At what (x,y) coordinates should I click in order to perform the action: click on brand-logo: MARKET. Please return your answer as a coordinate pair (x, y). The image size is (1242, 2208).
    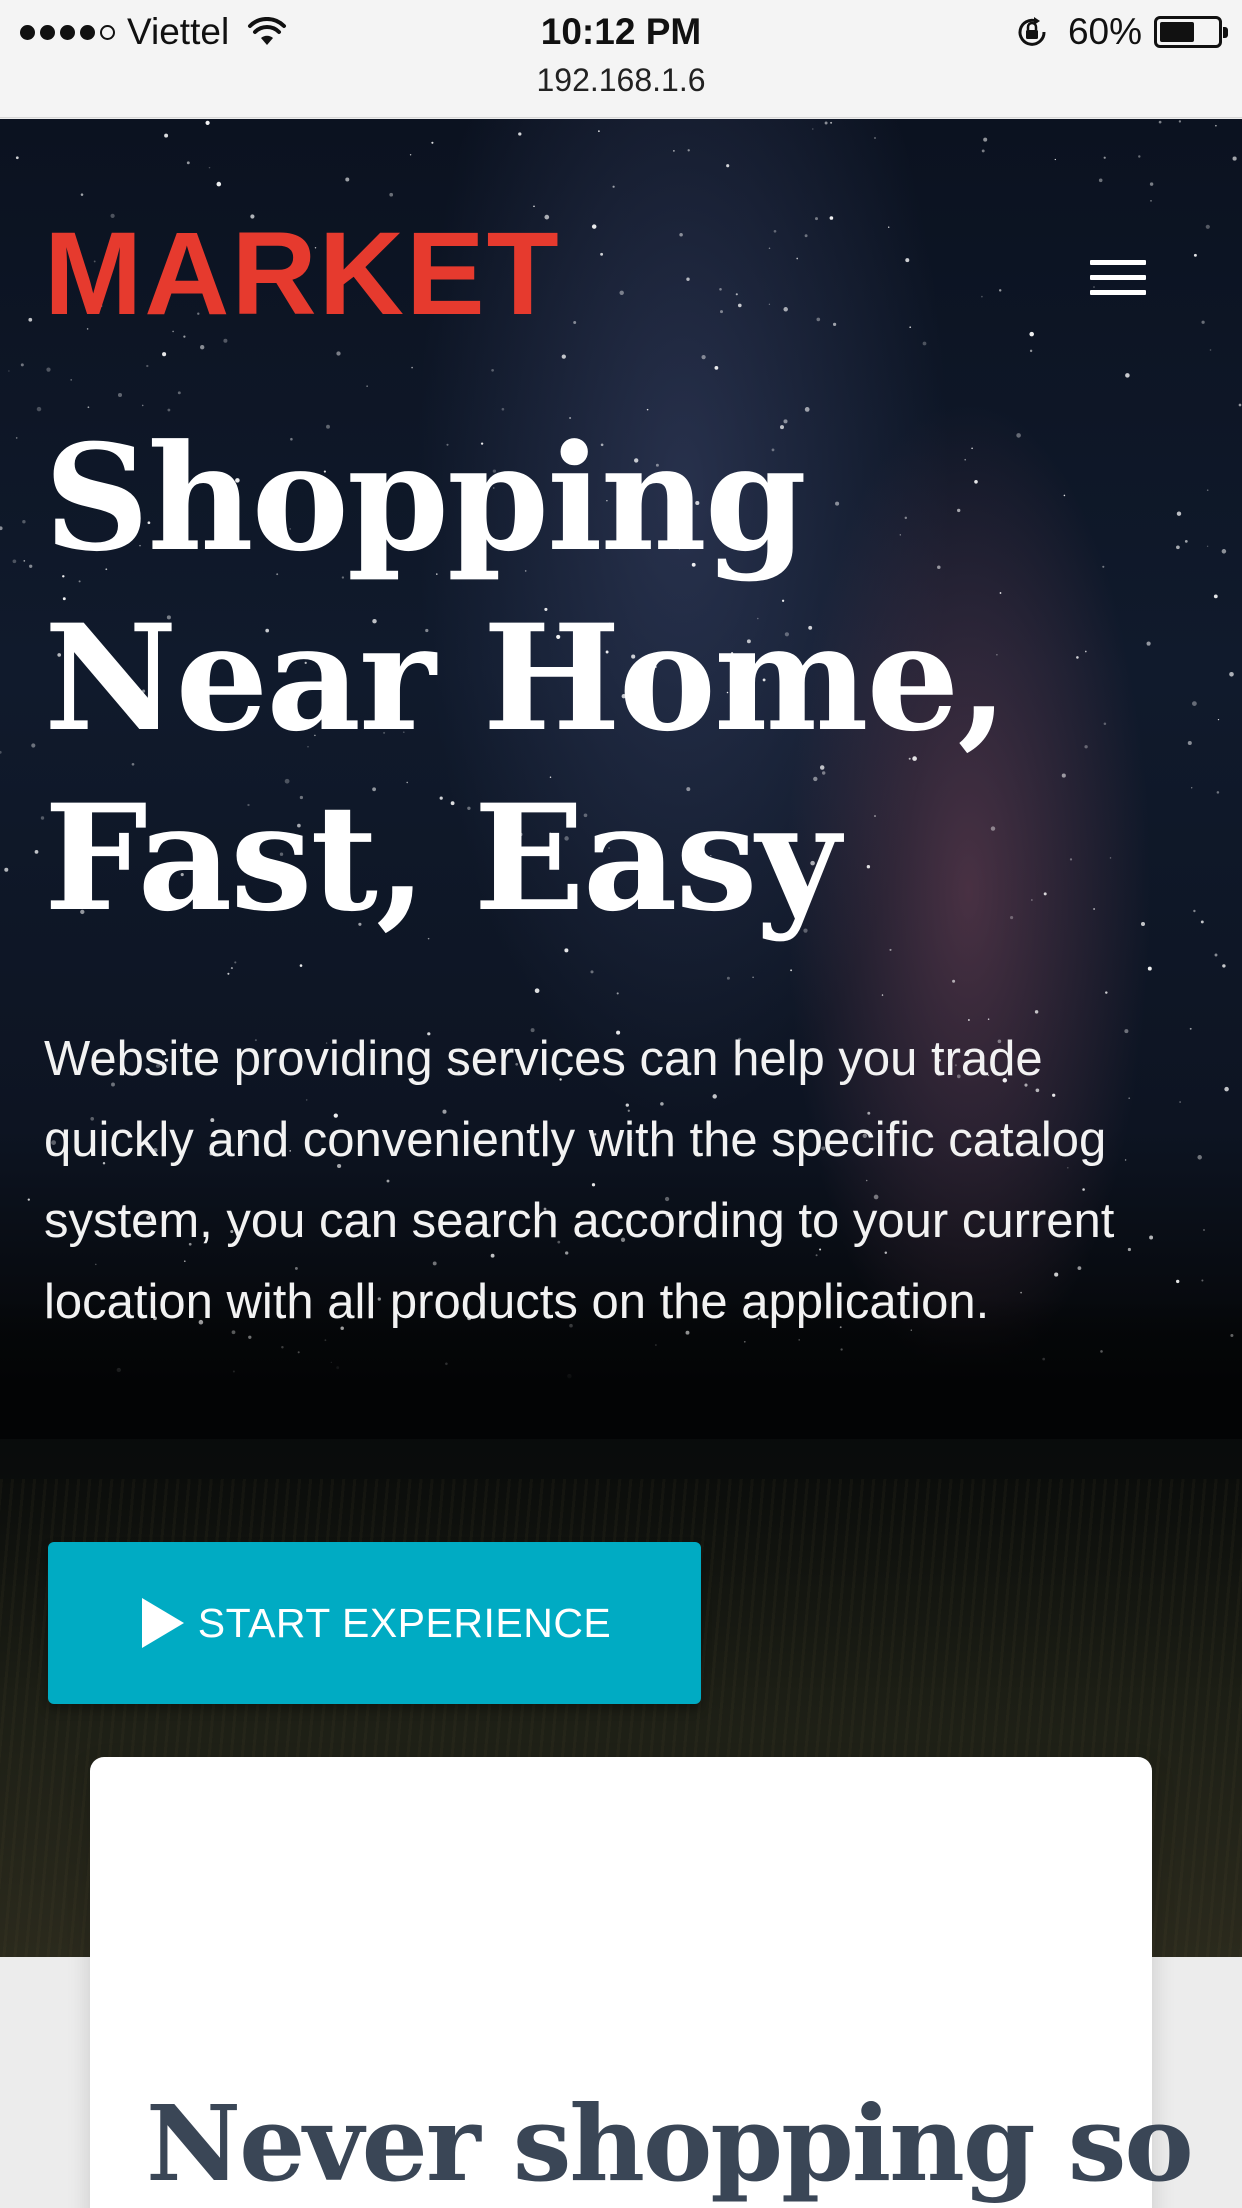
    Looking at the image, I should click on (302, 274).